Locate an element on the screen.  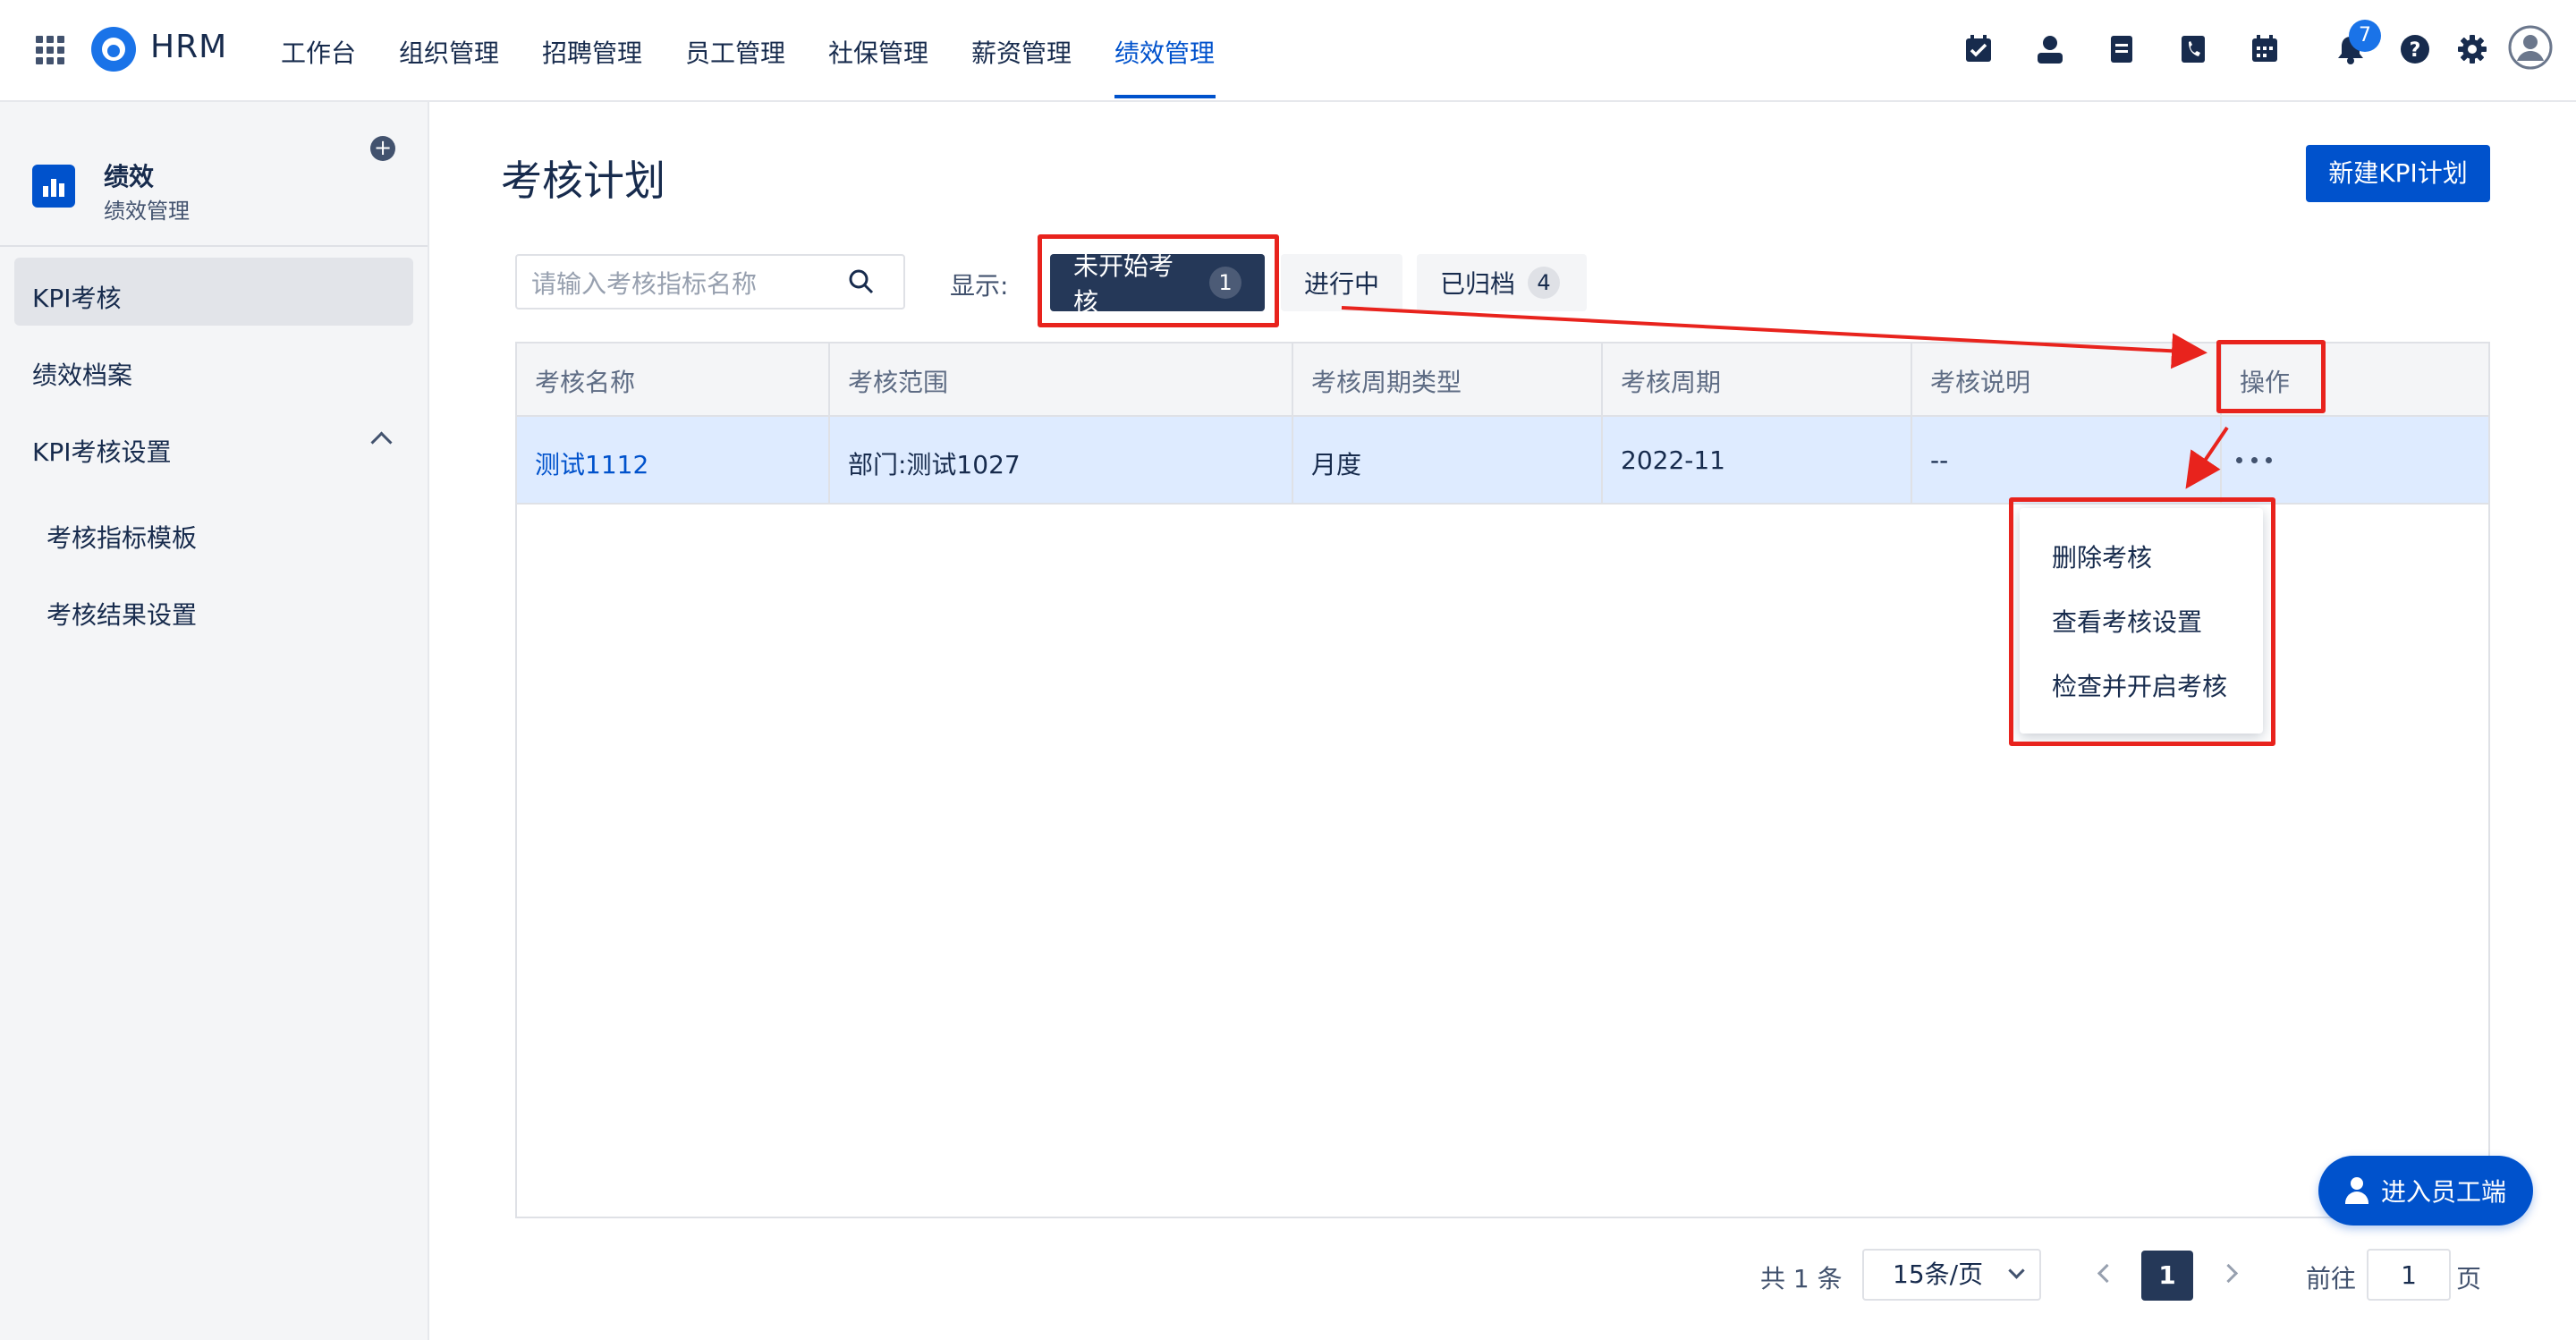
page-suffix: 页 is located at coordinates (2469, 1278).